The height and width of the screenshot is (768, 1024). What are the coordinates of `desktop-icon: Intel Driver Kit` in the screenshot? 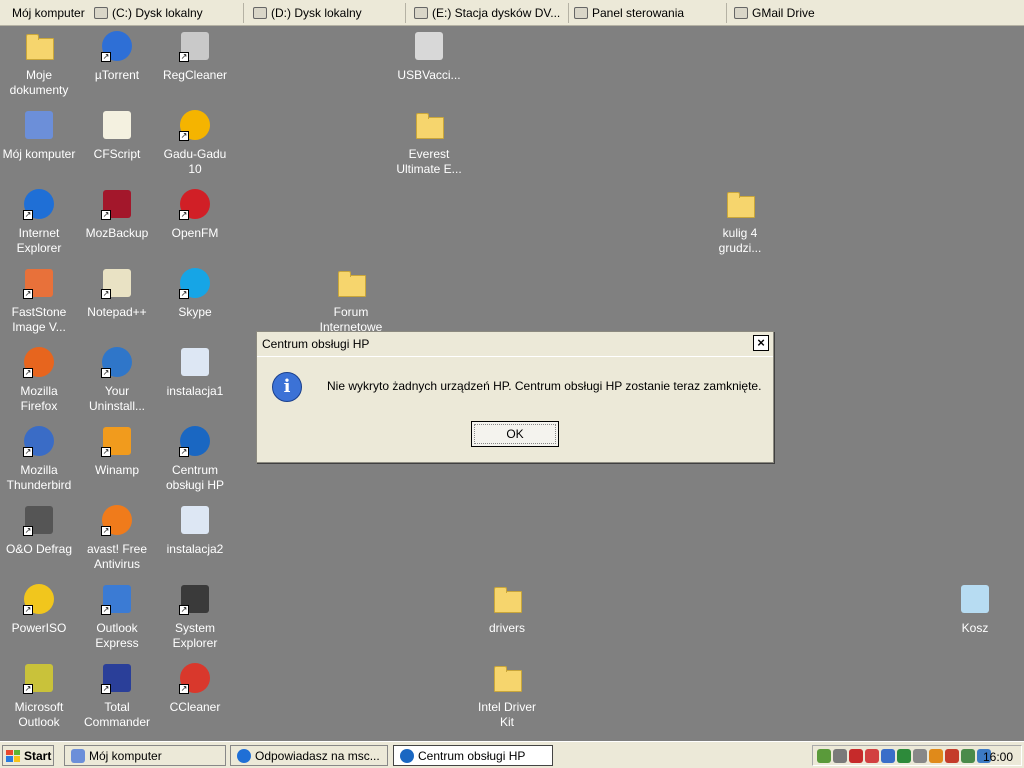 It's located at (507, 696).